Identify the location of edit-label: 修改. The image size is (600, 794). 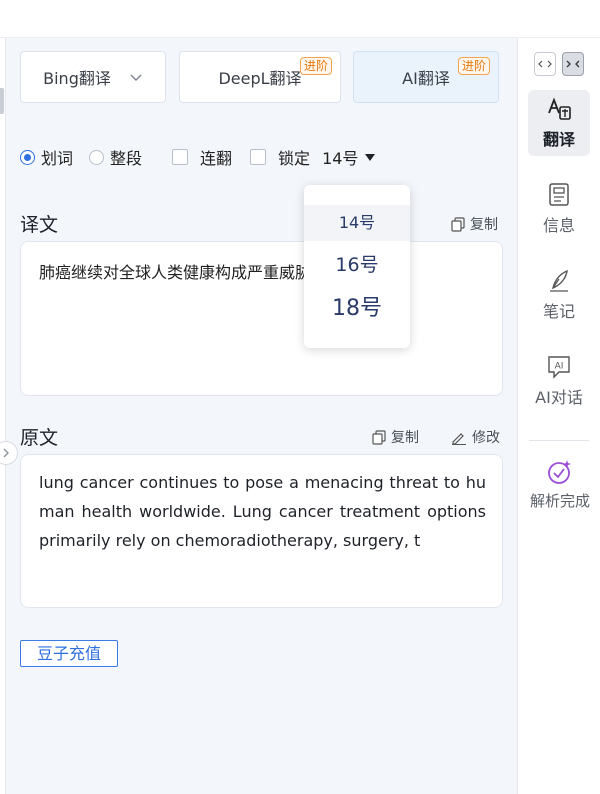
(486, 438).